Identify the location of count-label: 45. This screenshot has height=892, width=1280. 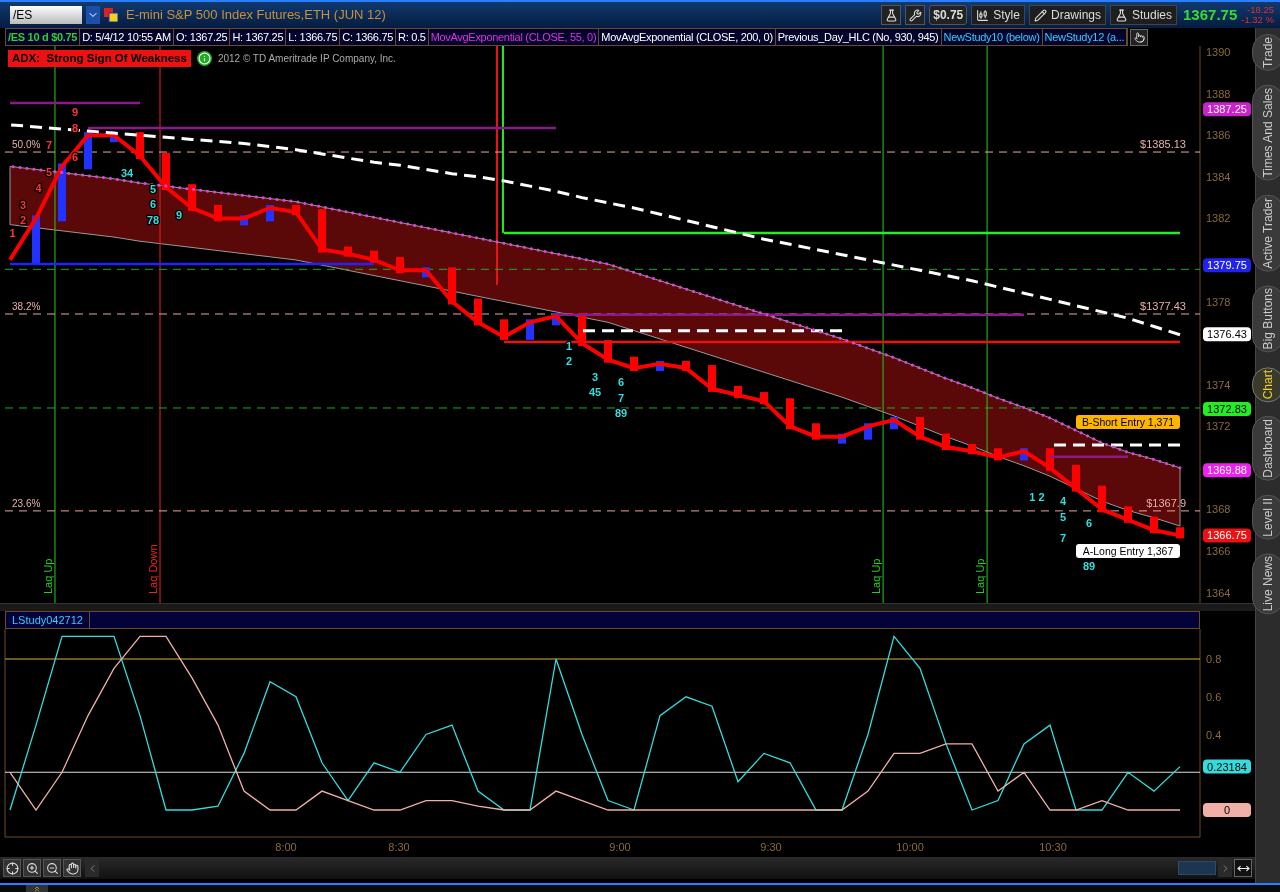
(595, 391).